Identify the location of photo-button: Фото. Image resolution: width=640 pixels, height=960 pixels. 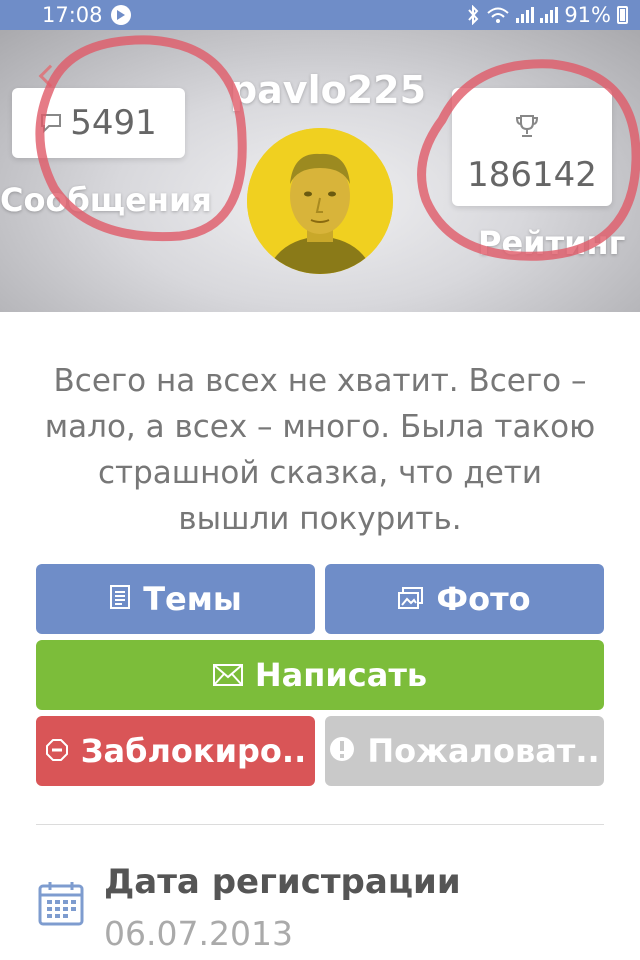
(464, 599).